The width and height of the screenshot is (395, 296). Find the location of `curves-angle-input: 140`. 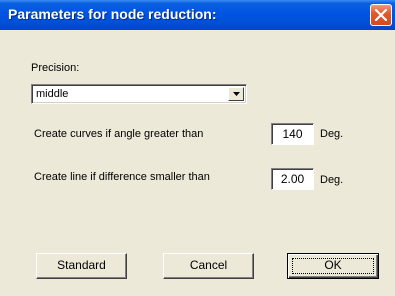

curves-angle-input: 140 is located at coordinates (292, 134).